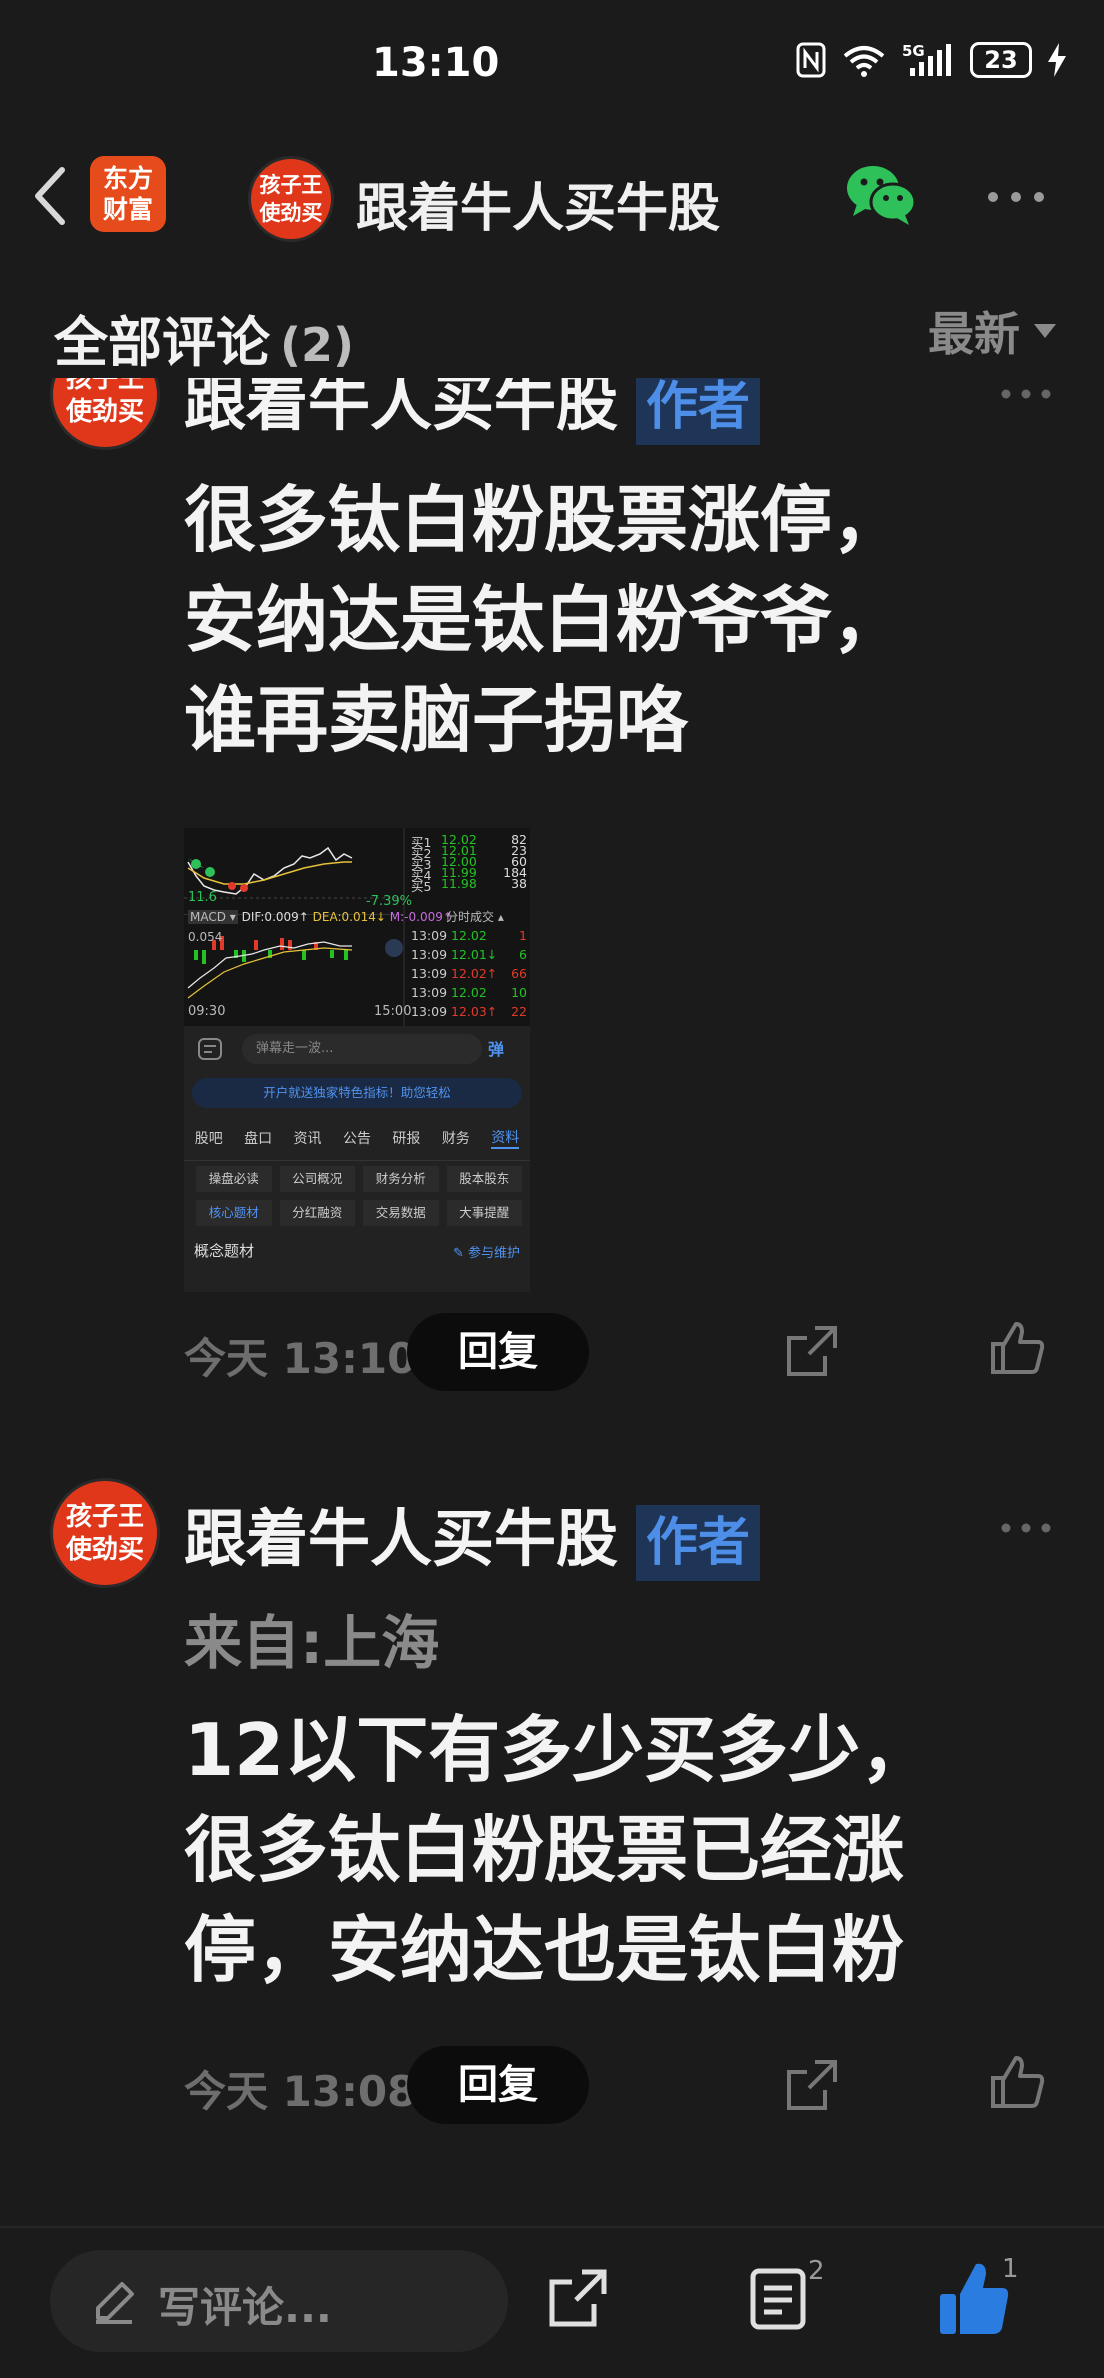  Describe the element at coordinates (1010, 2269) in the screenshot. I see `like-count: 1` at that location.